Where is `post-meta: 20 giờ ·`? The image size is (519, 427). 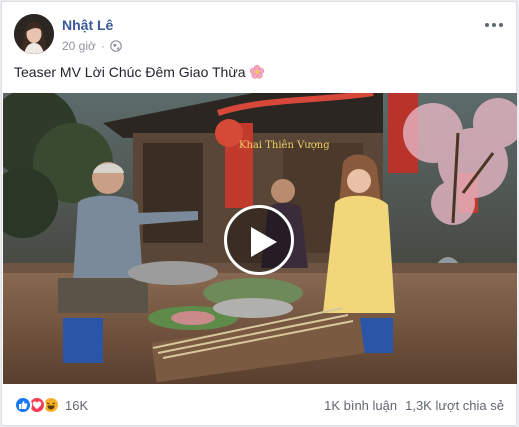 post-meta: 20 giờ · is located at coordinates (92, 46).